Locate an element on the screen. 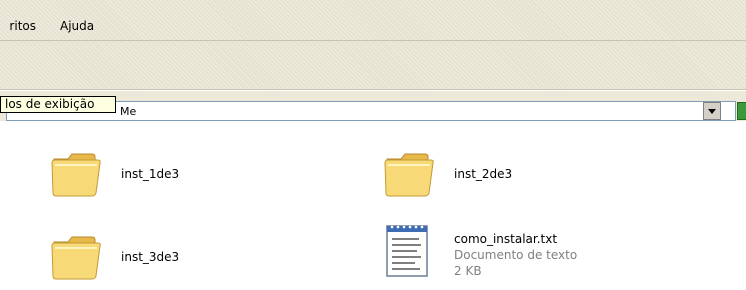 Image resolution: width=746 pixels, height=290 pixels. address-field-text: Me is located at coordinates (128, 111).